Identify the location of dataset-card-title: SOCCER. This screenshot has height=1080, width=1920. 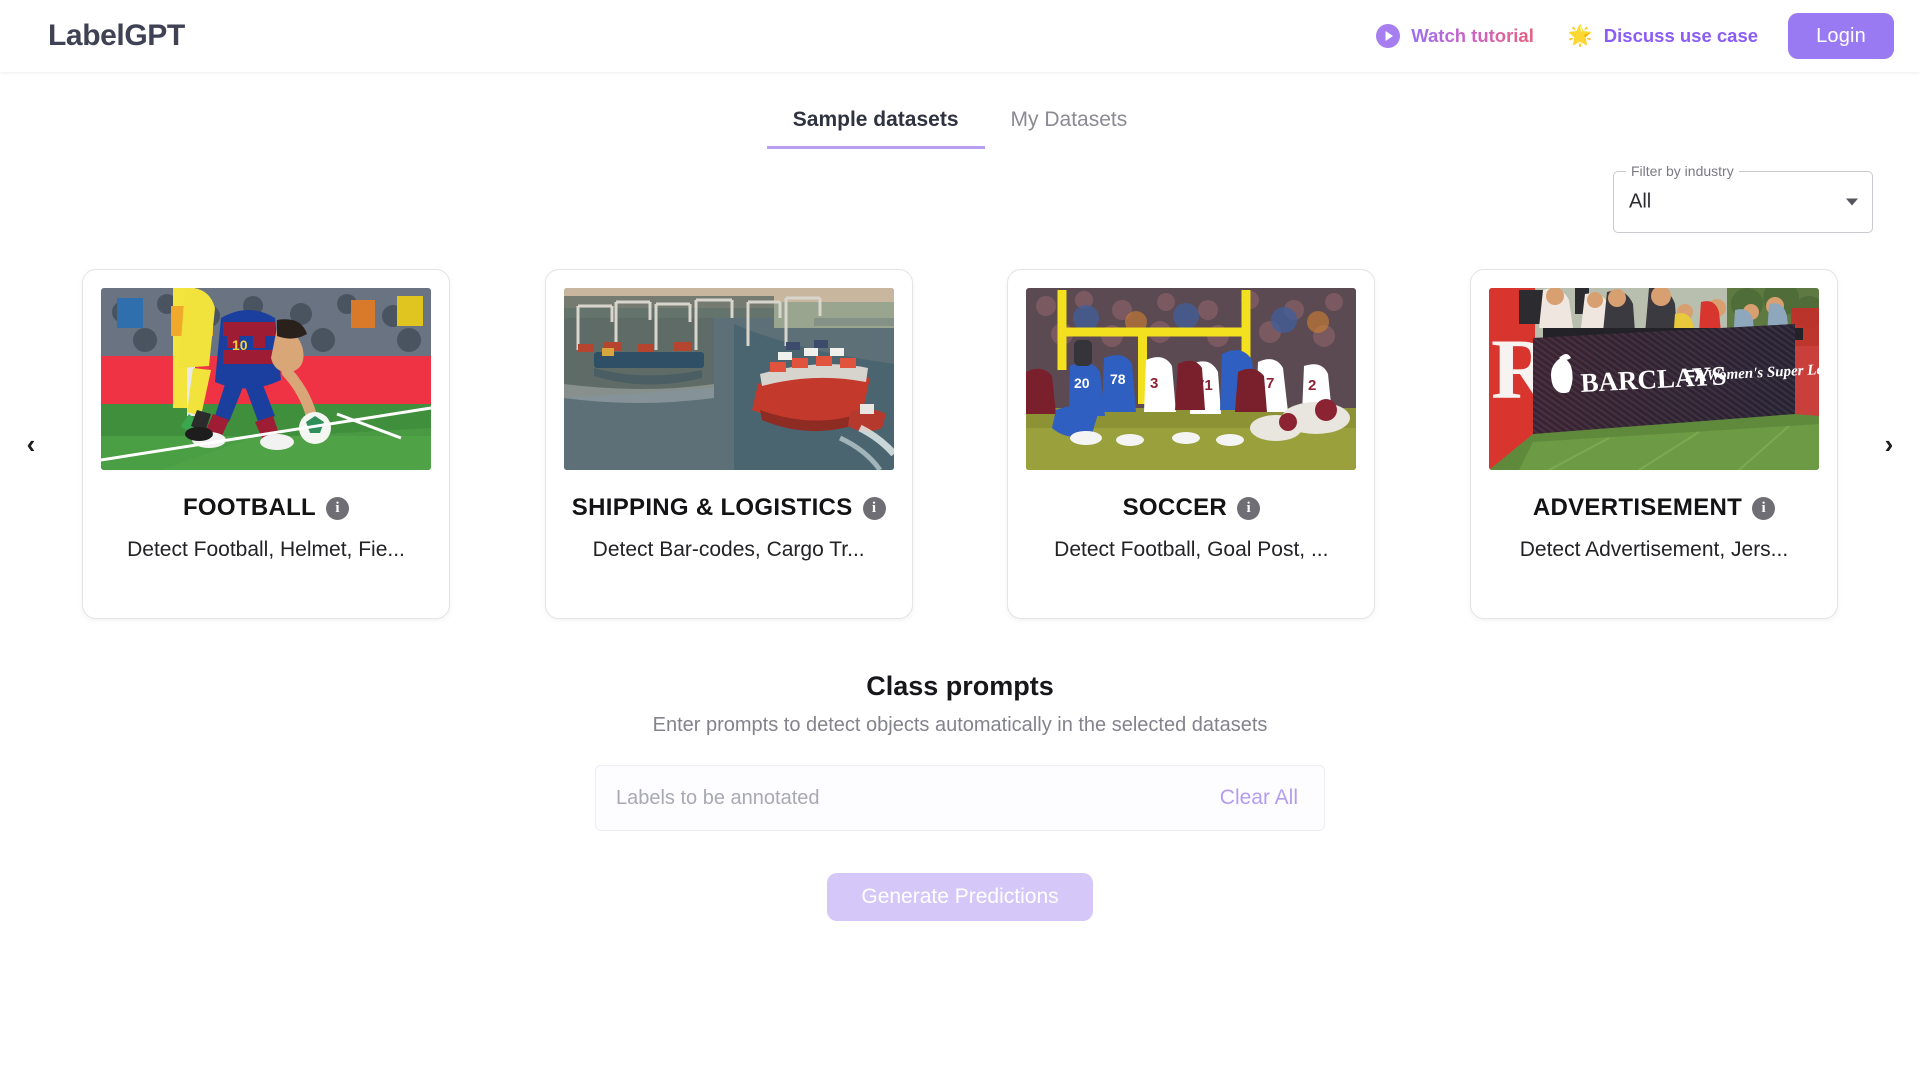
(1175, 507).